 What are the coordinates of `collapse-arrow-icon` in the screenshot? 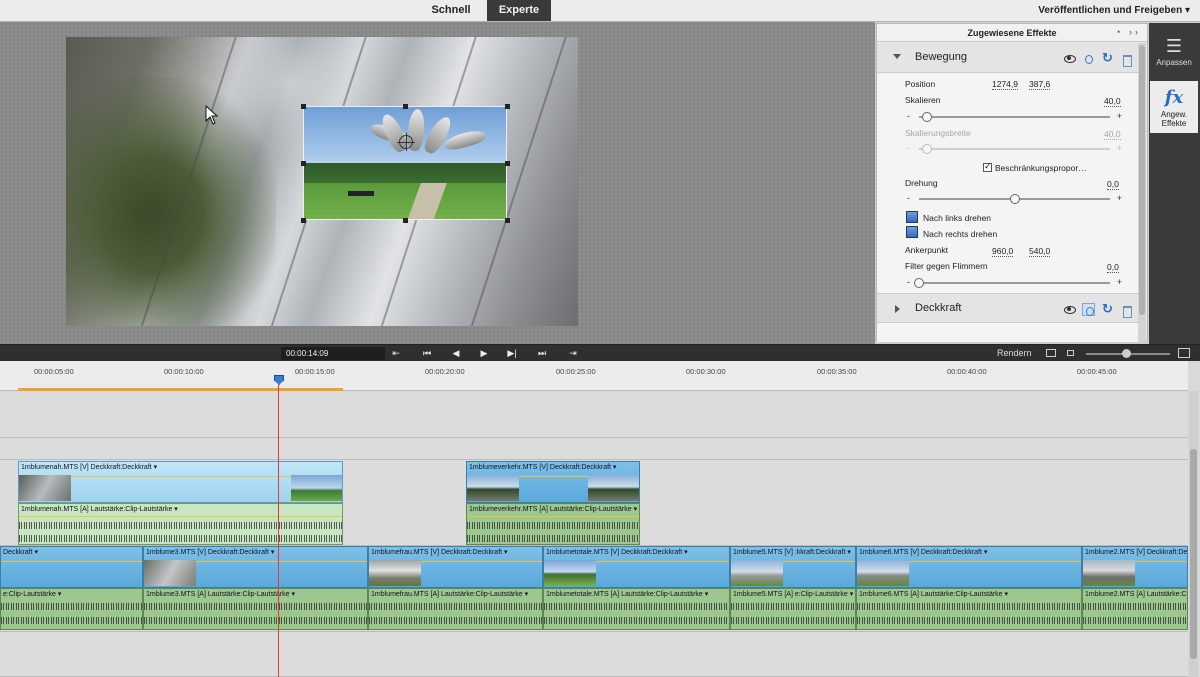 It's located at (897, 56).